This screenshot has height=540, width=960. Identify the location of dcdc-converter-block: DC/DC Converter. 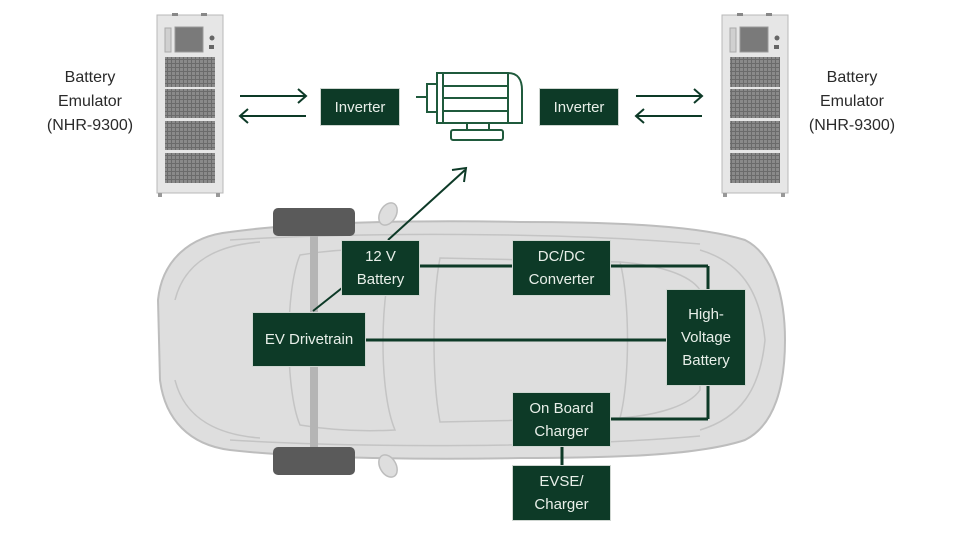
(561, 268).